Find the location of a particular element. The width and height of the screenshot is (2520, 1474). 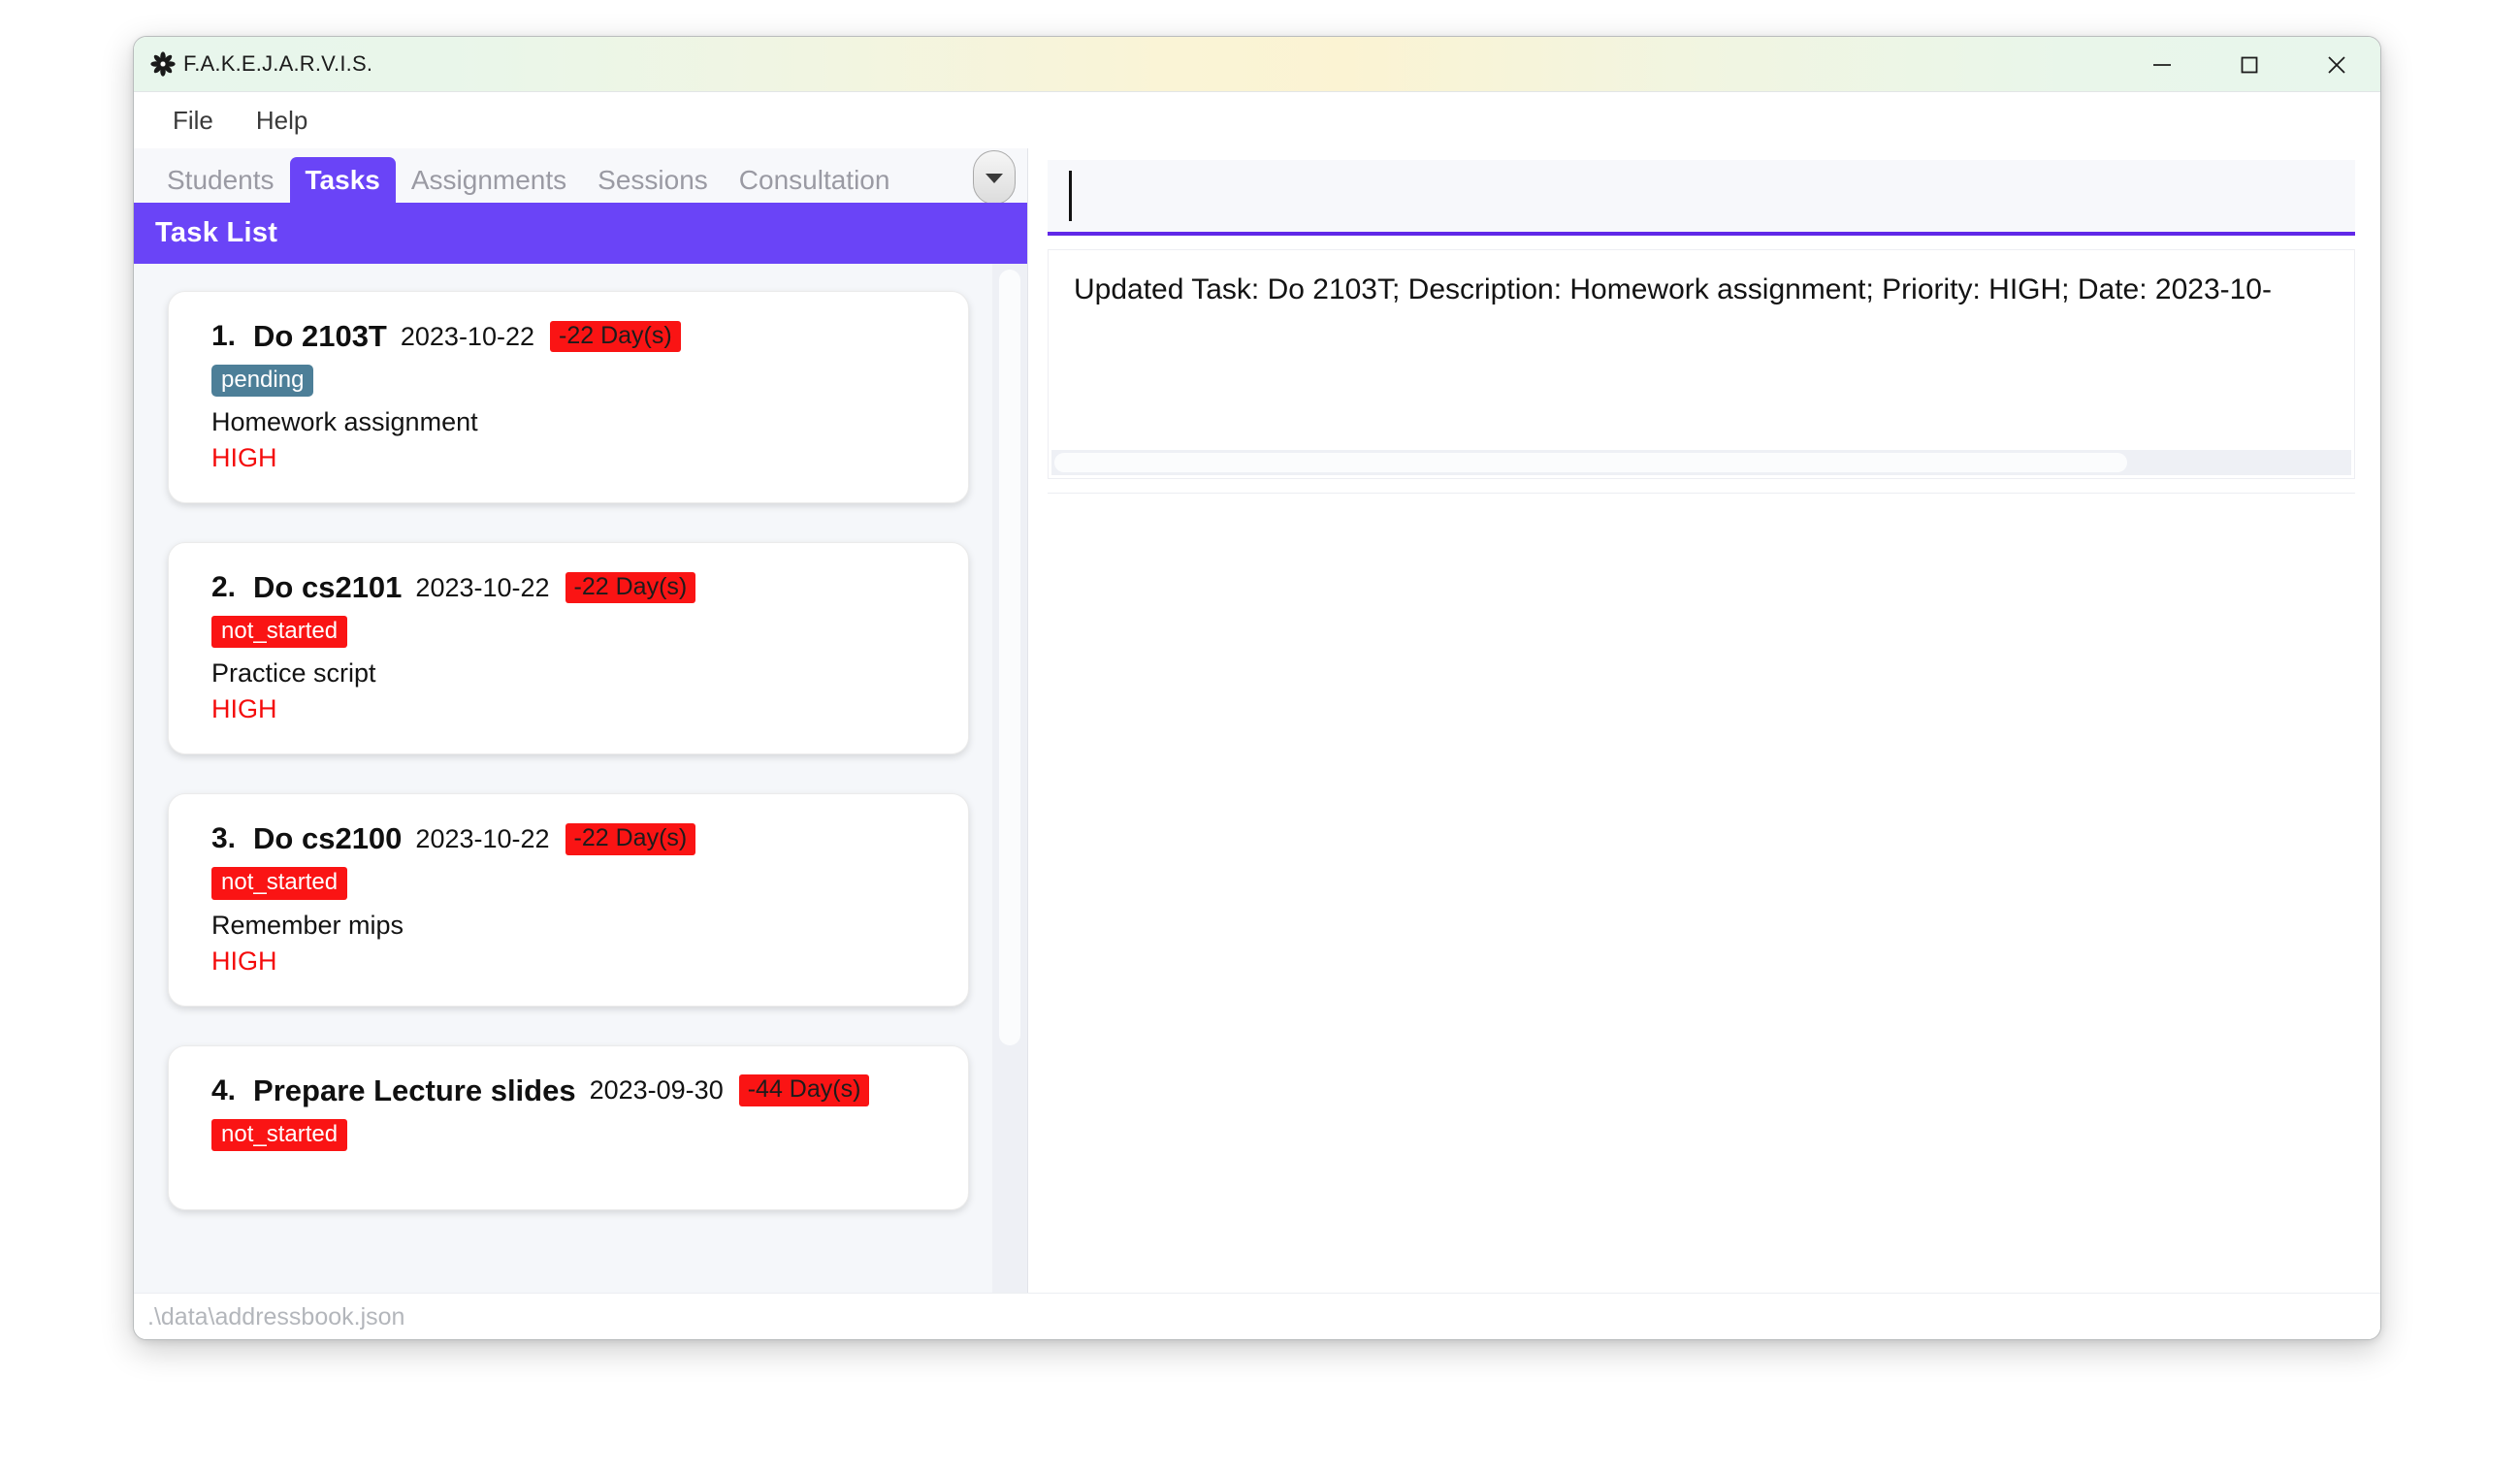

task-headline: 3. Do cs2100 2023-10-22 -22 Day(s) is located at coordinates (575, 838).